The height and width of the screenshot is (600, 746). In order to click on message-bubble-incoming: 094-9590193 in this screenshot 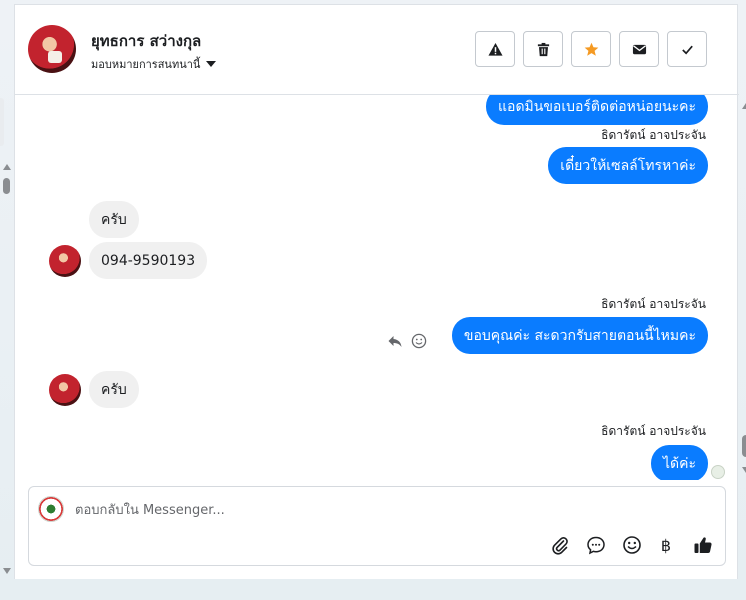, I will do `click(148, 260)`.